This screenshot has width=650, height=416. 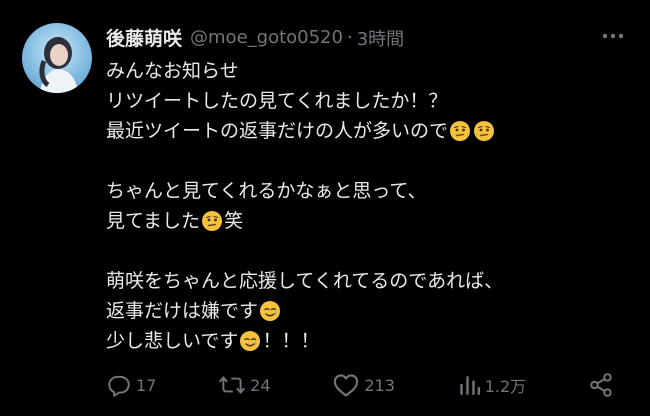 I want to click on avatar-photo, so click(x=58, y=65).